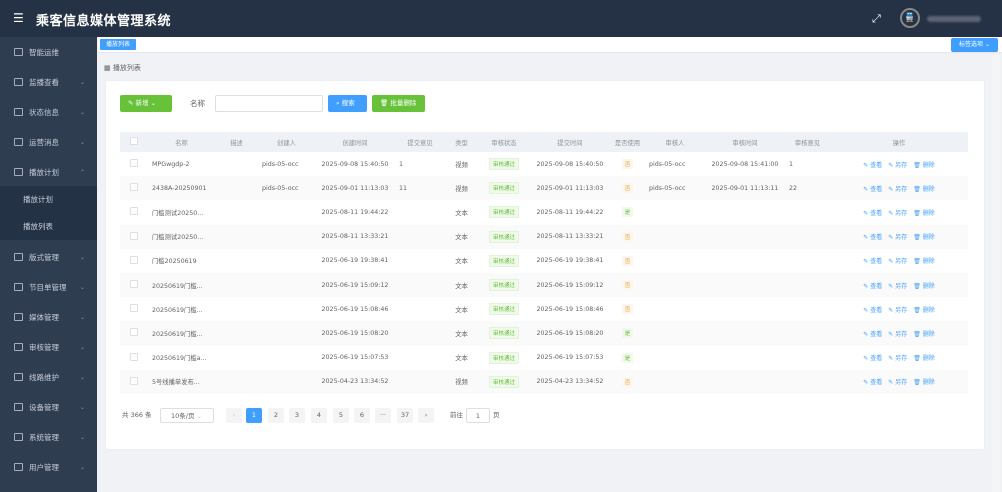 The width and height of the screenshot is (1002, 492). Describe the element at coordinates (405, 415) in the screenshot. I see `page-button: 37` at that location.